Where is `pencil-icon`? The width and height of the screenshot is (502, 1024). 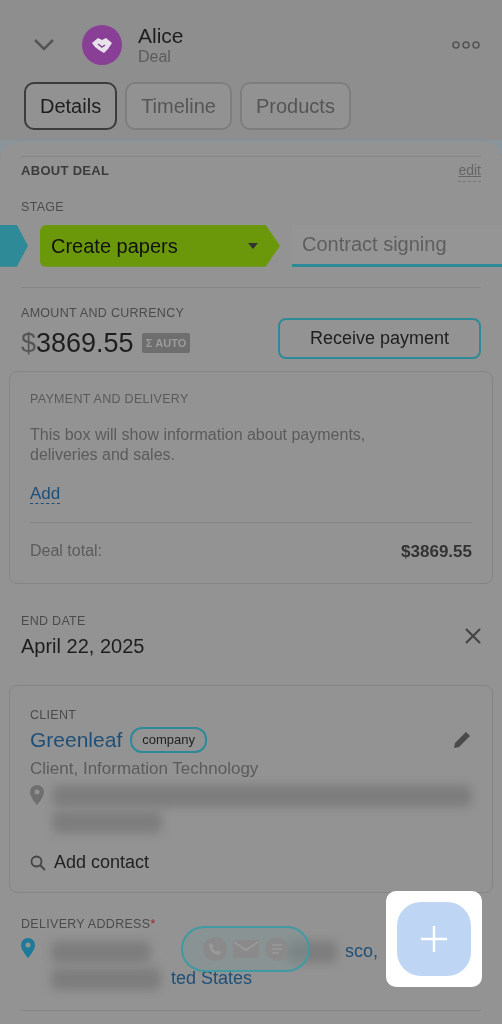 pencil-icon is located at coordinates (462, 740).